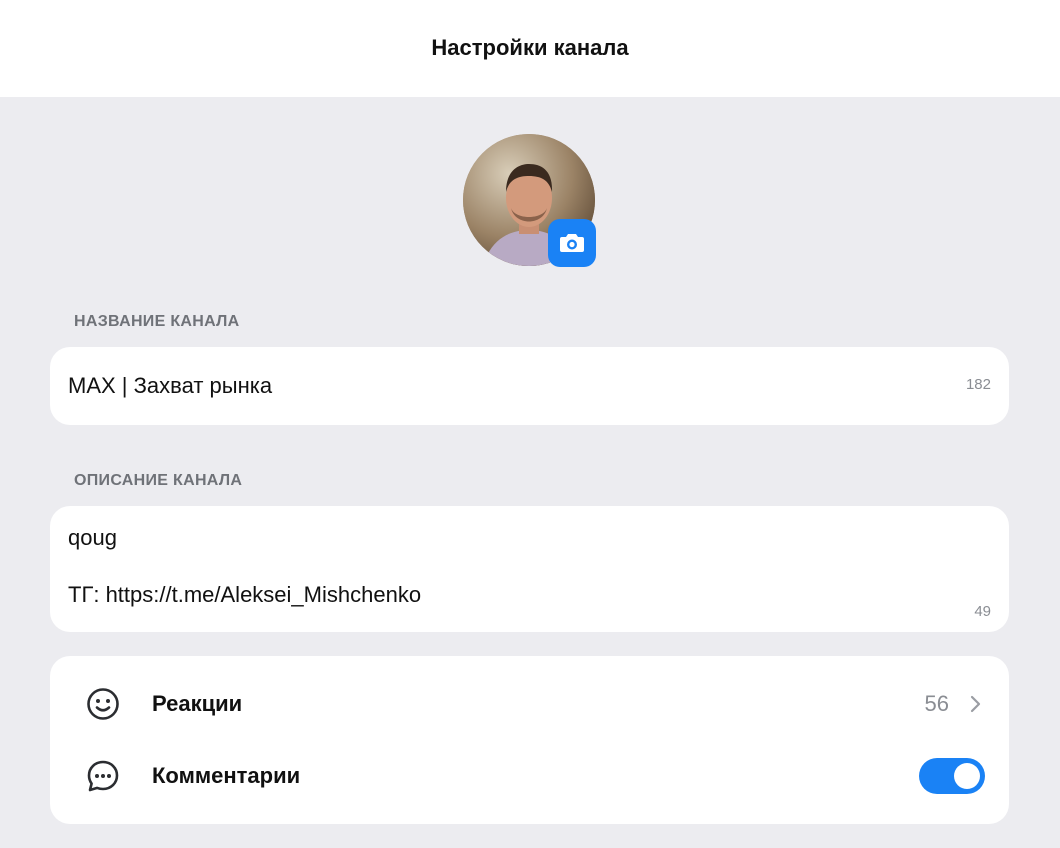 Image resolution: width=1060 pixels, height=848 pixels. What do you see at coordinates (92, 538) in the screenshot?
I see `description-line: qoug` at bounding box center [92, 538].